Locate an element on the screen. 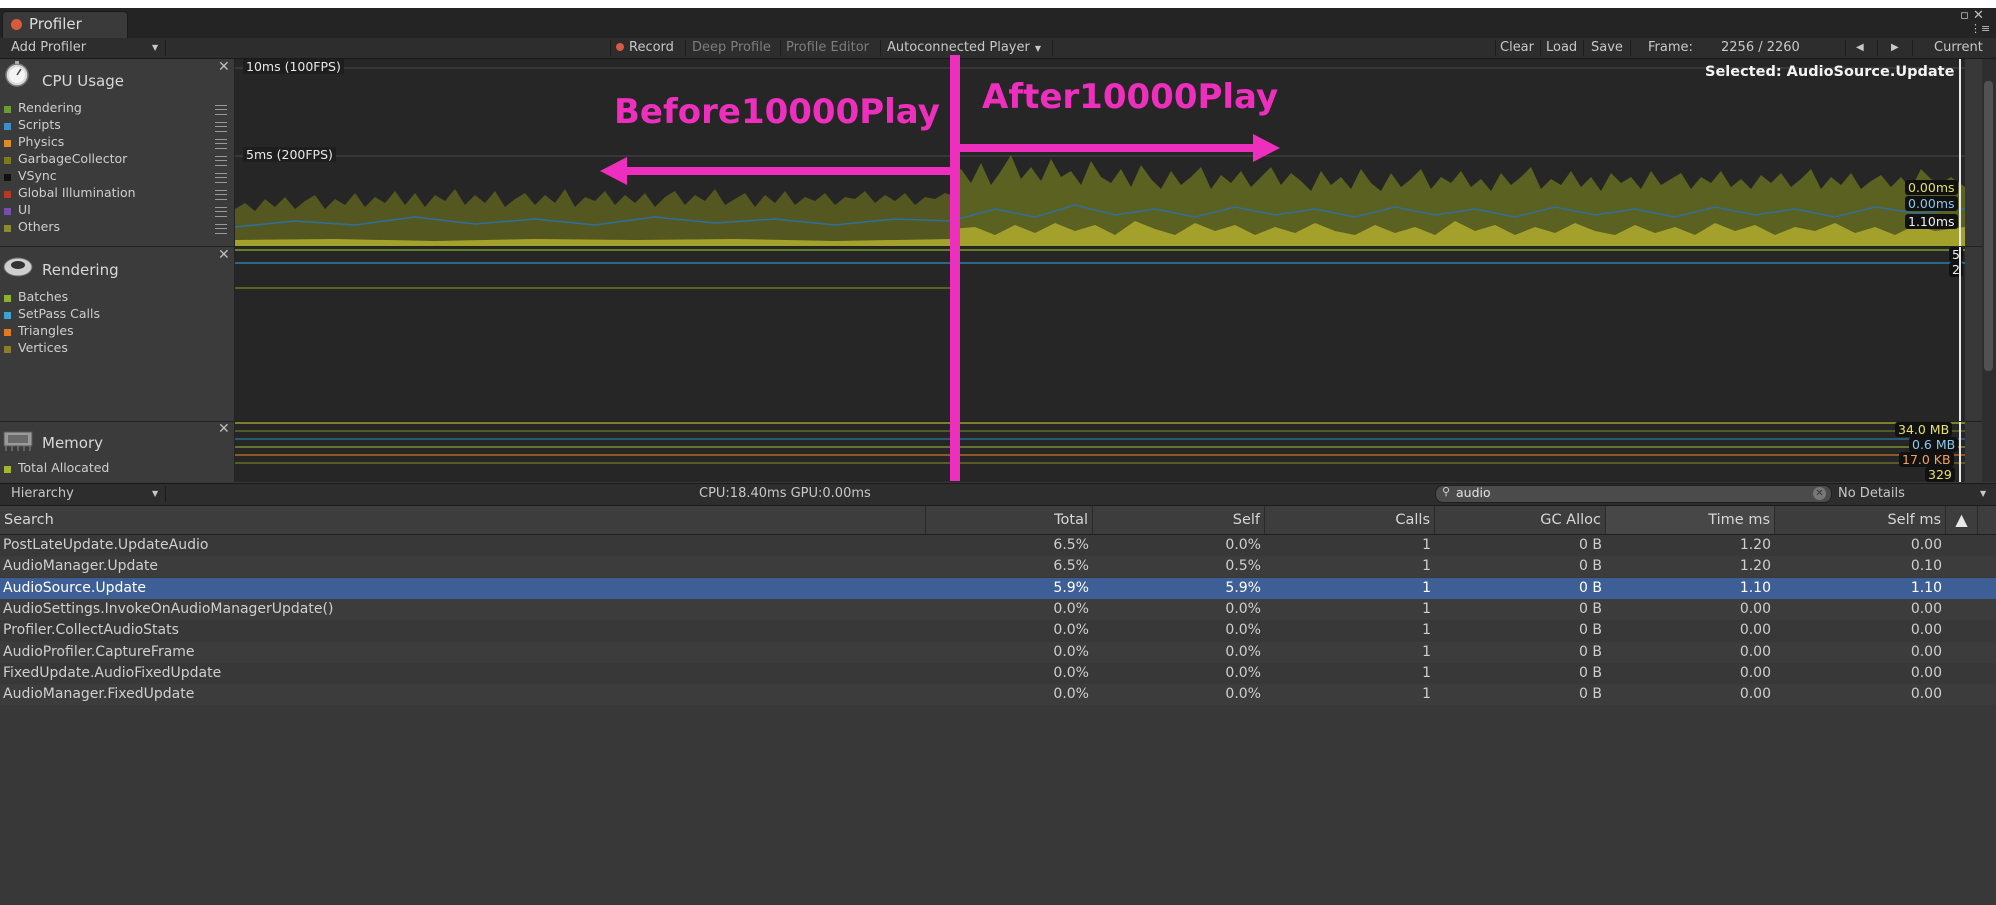 Image resolution: width=1996 pixels, height=905 pixels. cpu-gpu-summary: CPU:18.40ms GPU:0.00ms is located at coordinates (785, 493).